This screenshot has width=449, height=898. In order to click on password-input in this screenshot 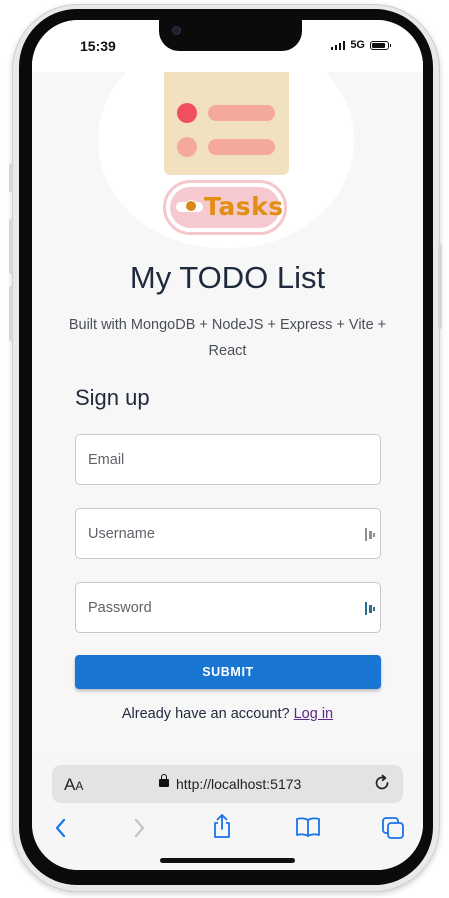, I will do `click(228, 607)`.